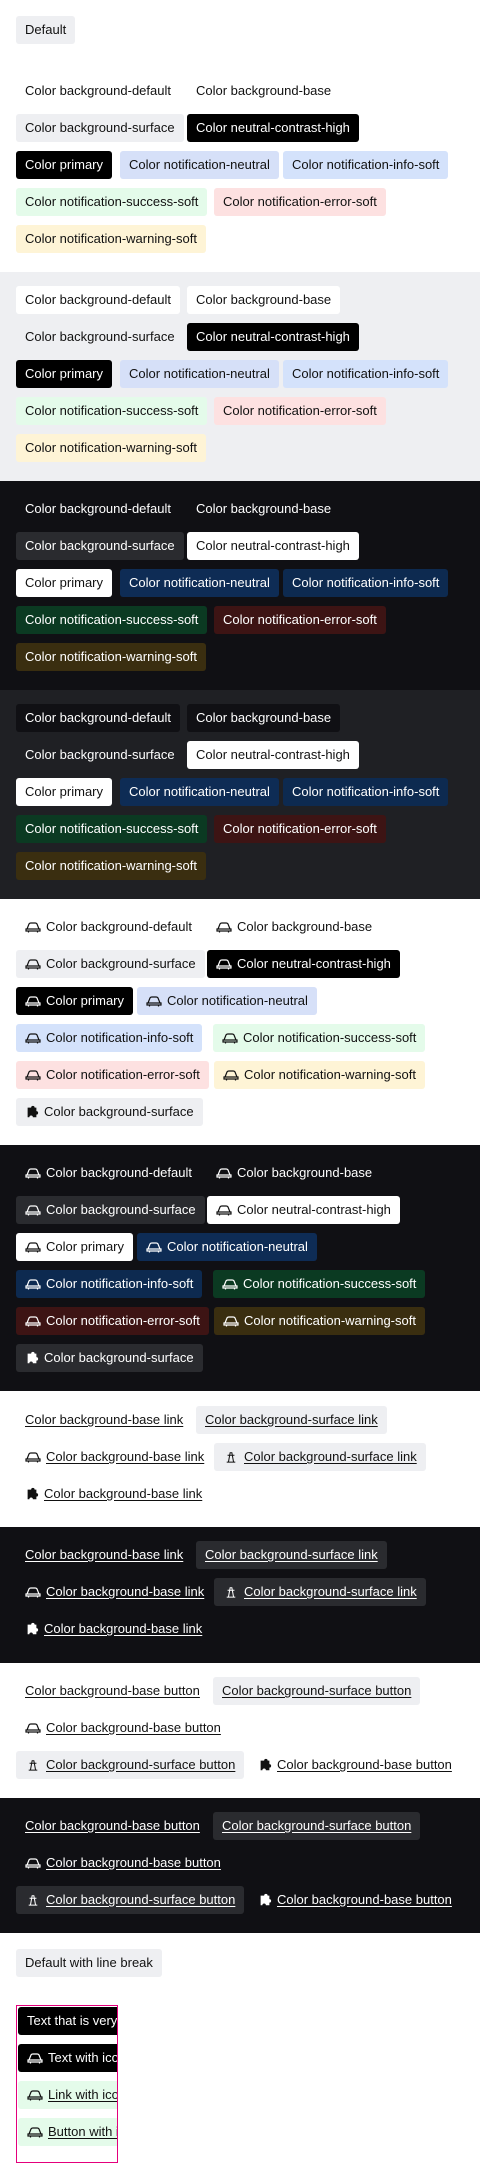 Image resolution: width=480 pixels, height=2177 pixels. Describe the element at coordinates (227, 1001) in the screenshot. I see `icon-tag-notification-neutral: Color notification-neutral` at that location.